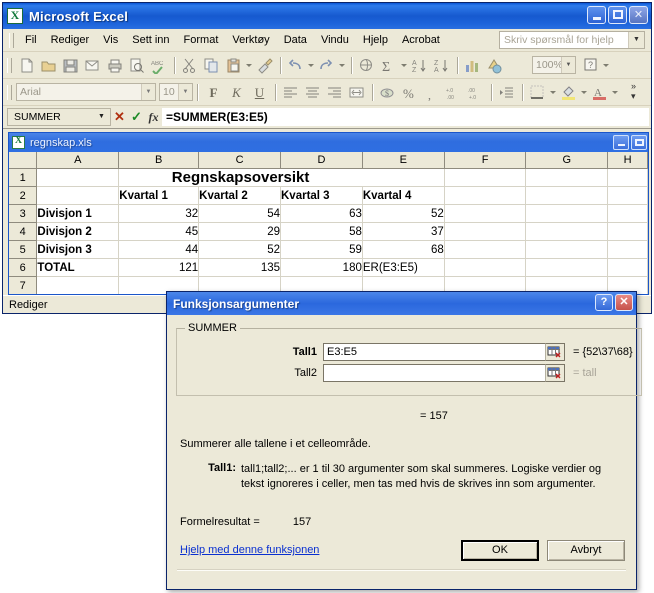 The height and width of the screenshot is (593, 654). I want to click on cell-e1, so click(403, 177).